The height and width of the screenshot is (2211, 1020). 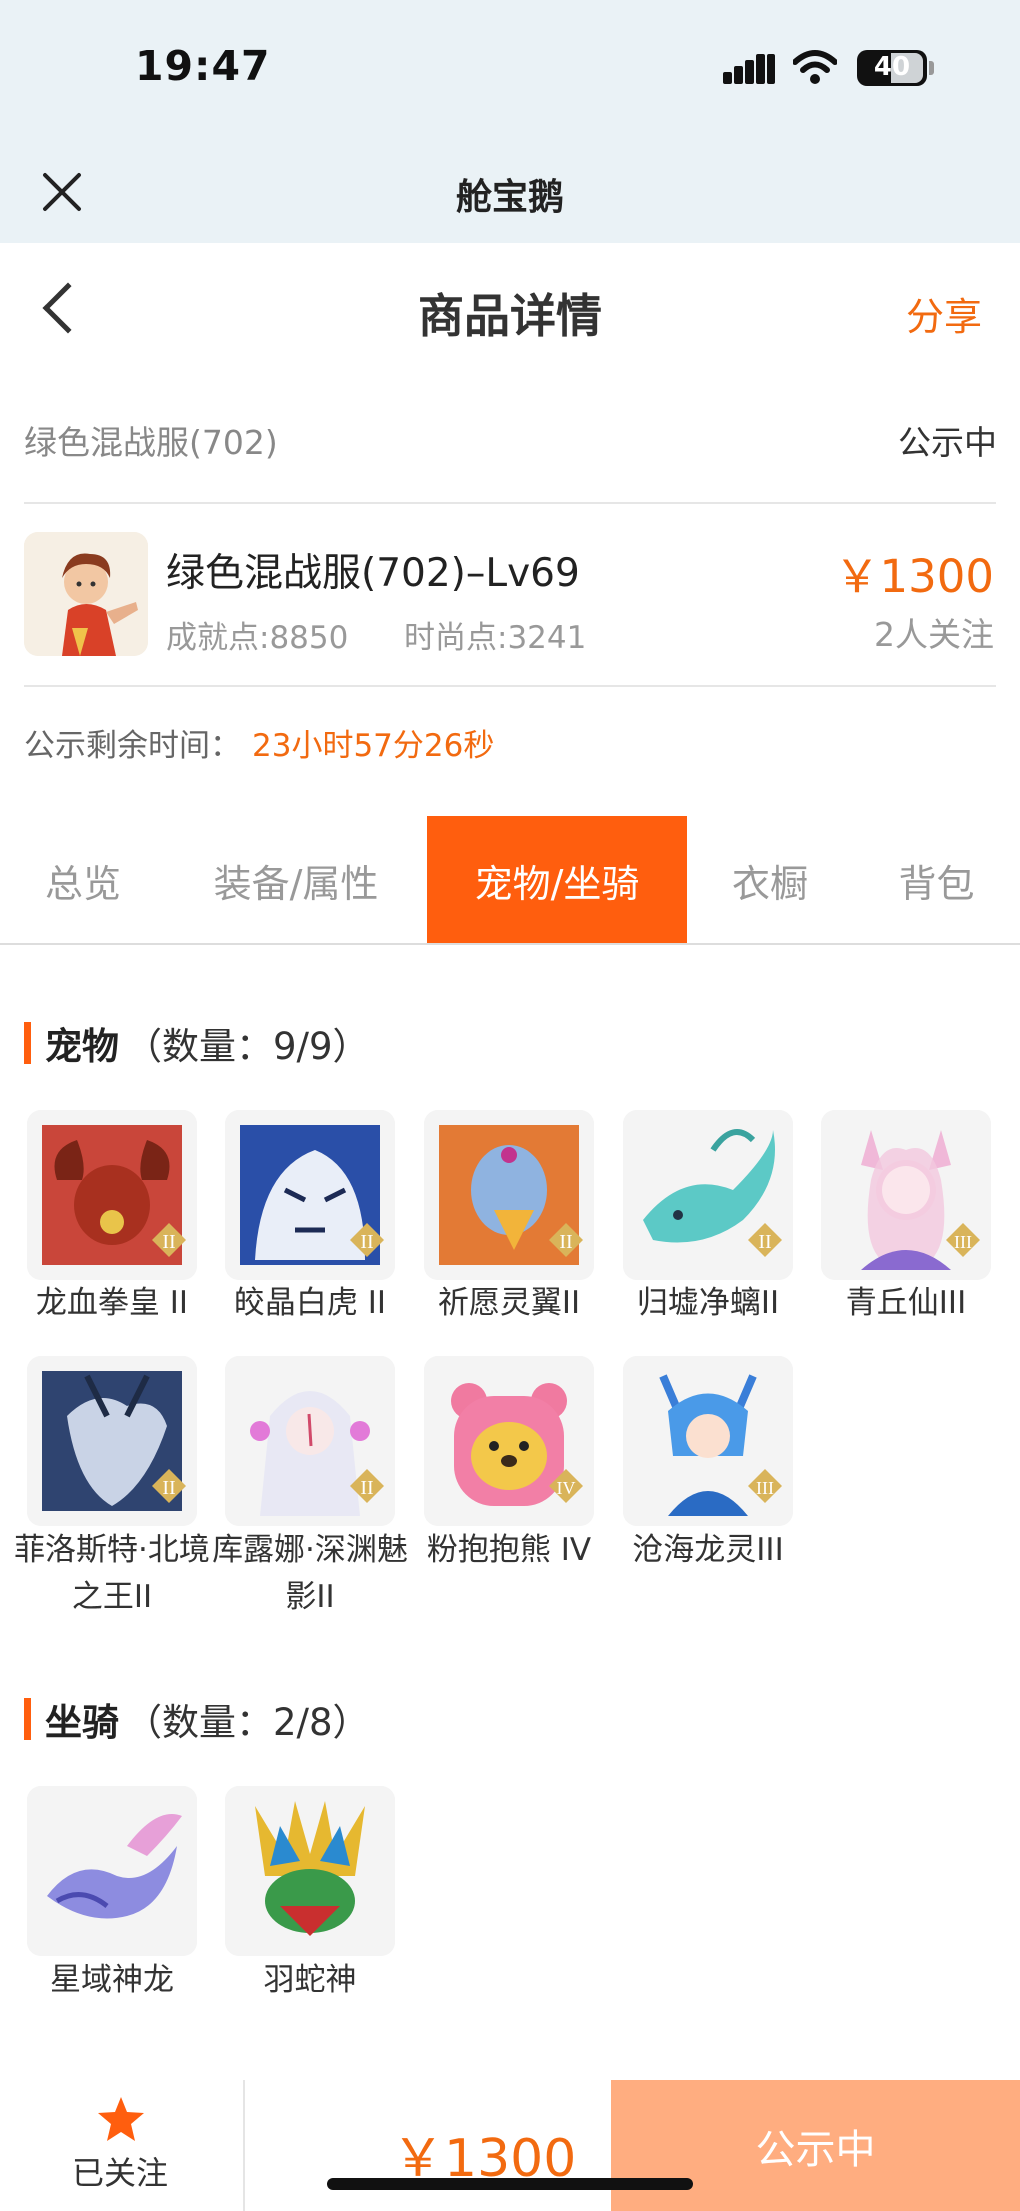 I want to click on white-hair-girl-icon: II, so click(x=310, y=1441).